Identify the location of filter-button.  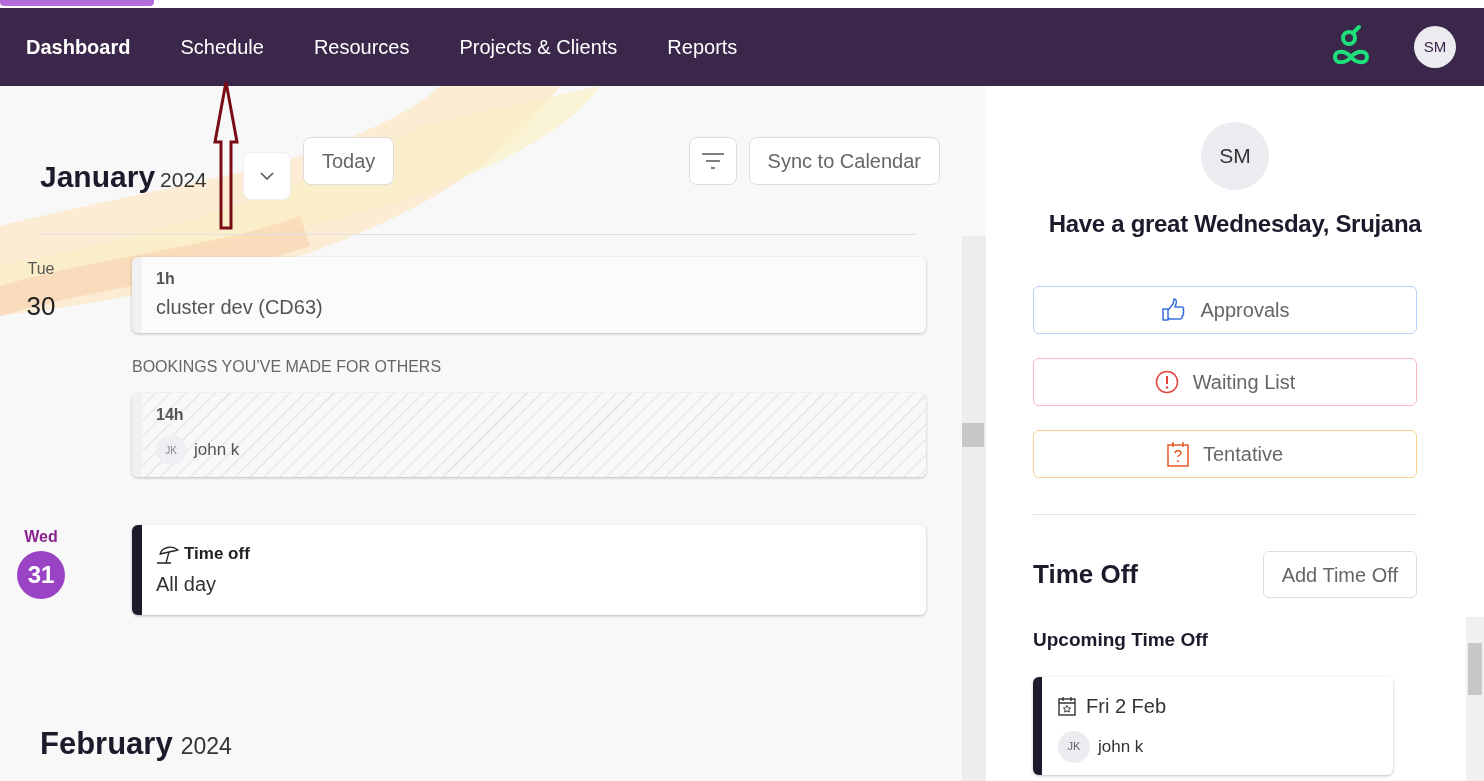
(712, 161).